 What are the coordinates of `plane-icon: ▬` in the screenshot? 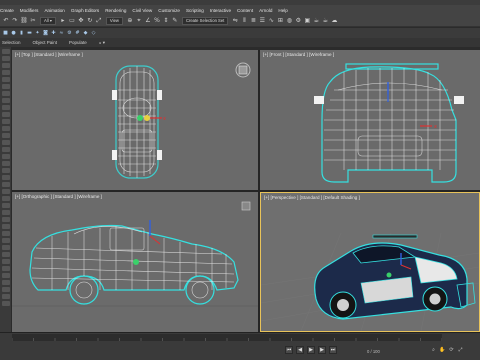 It's located at (29, 33).